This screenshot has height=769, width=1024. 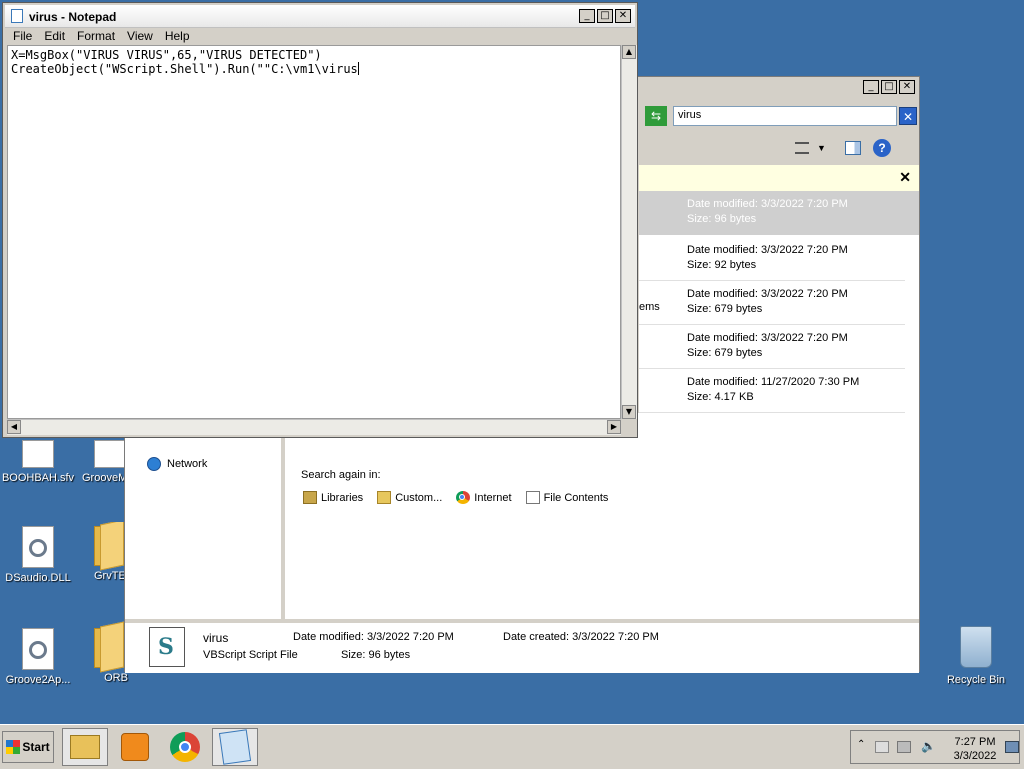 What do you see at coordinates (204, 516) in the screenshot?
I see `navigation-pane: Network` at bounding box center [204, 516].